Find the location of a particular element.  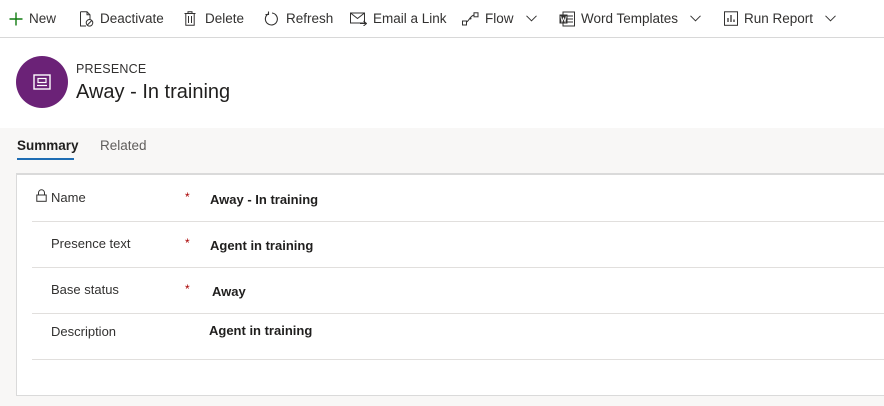

description-label: Description is located at coordinates (84, 331).